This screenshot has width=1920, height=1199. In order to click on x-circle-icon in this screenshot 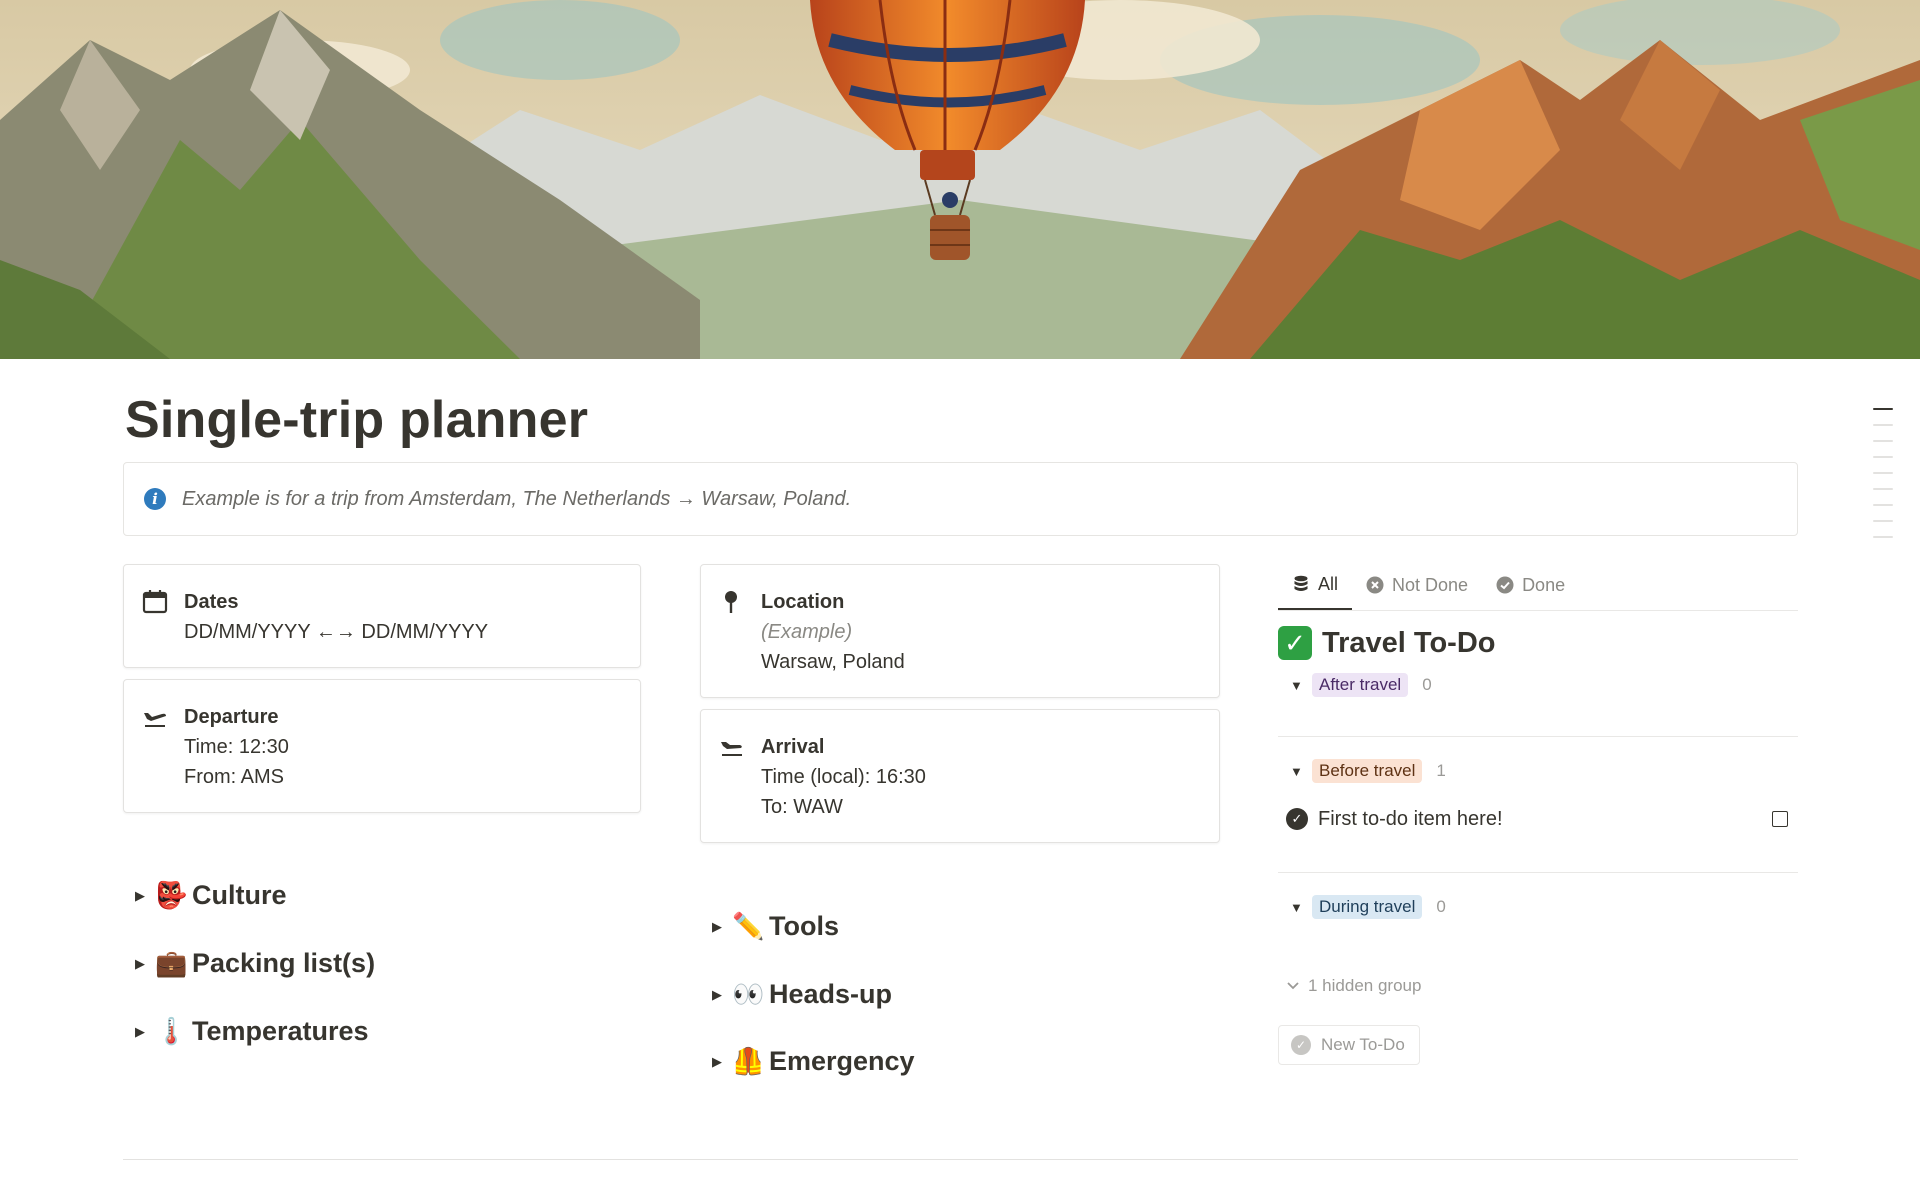, I will do `click(1375, 585)`.